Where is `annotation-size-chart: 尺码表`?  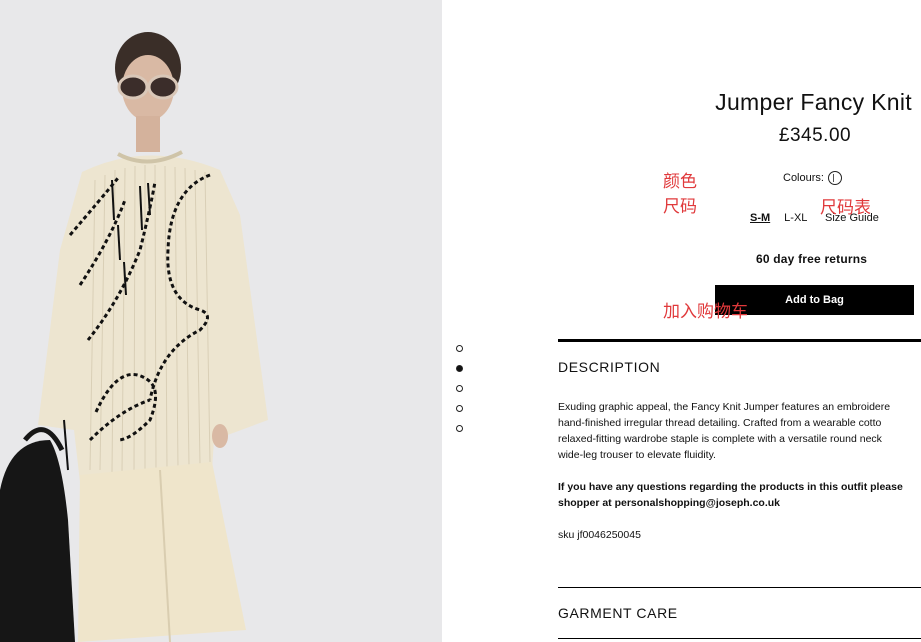
annotation-size-chart: 尺码表 is located at coordinates (845, 208).